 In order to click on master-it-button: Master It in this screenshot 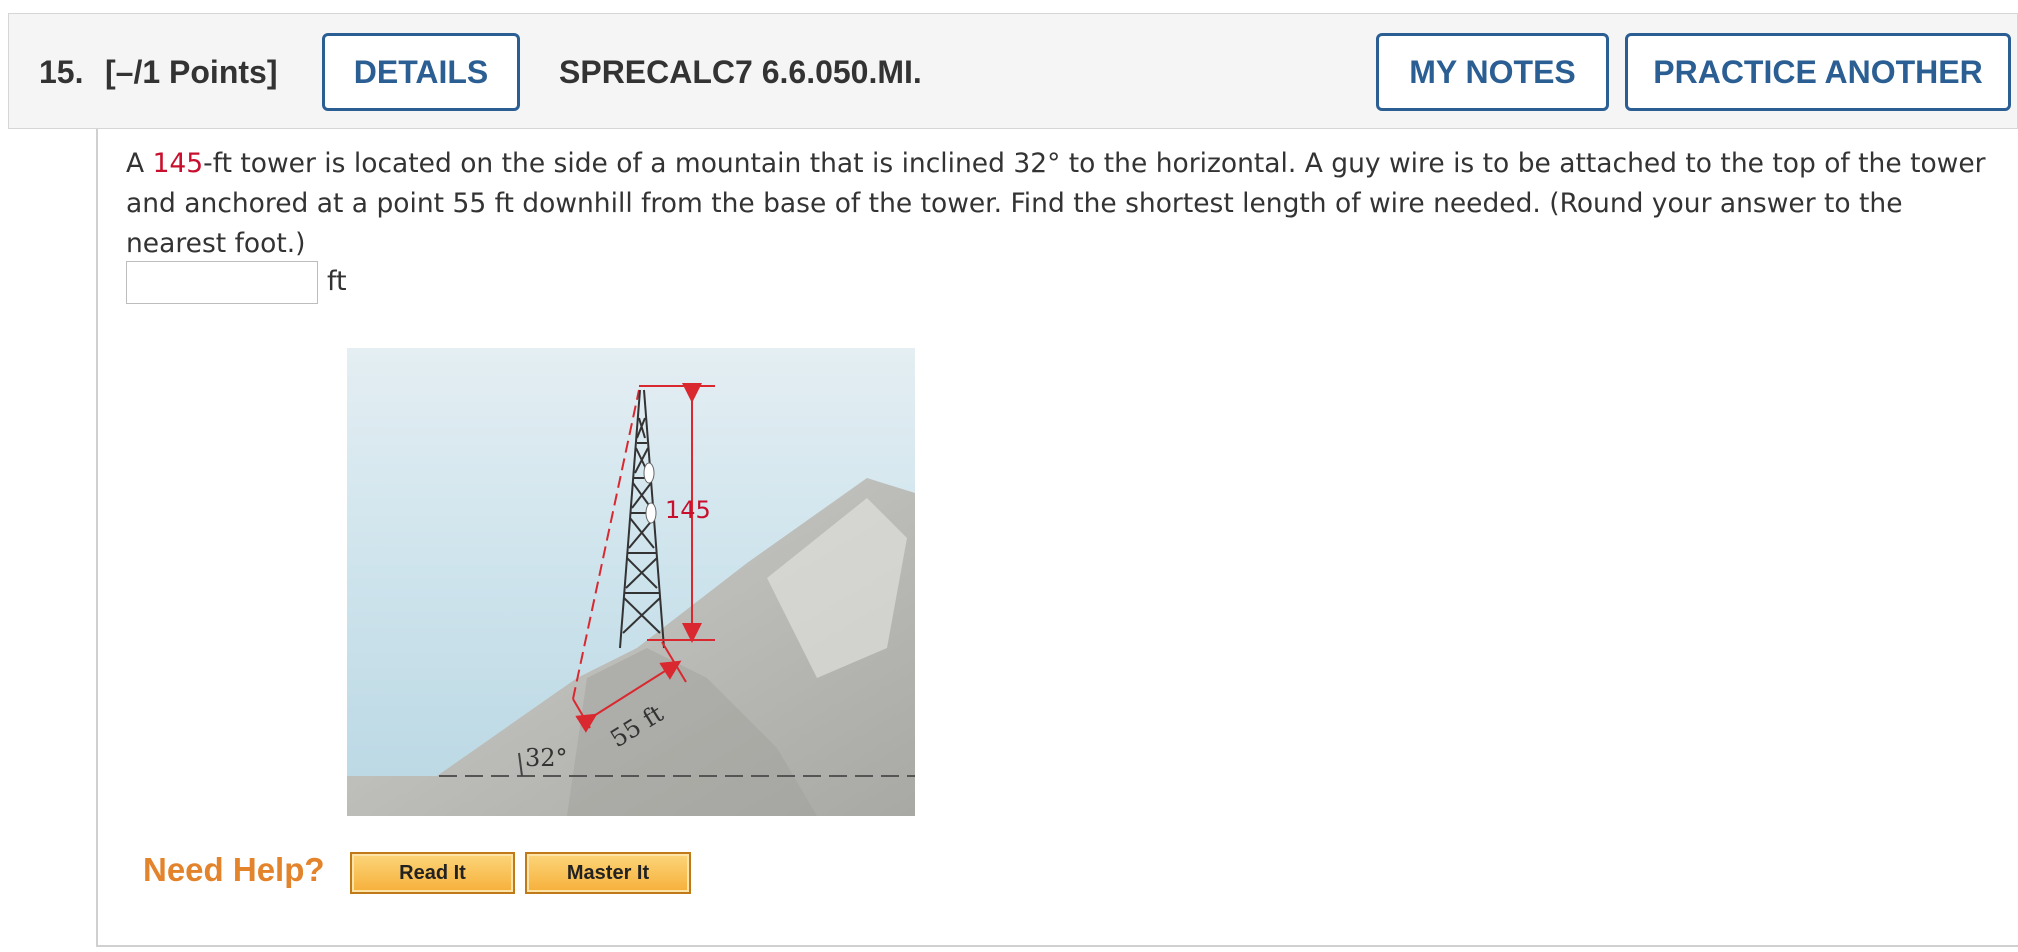, I will do `click(608, 873)`.